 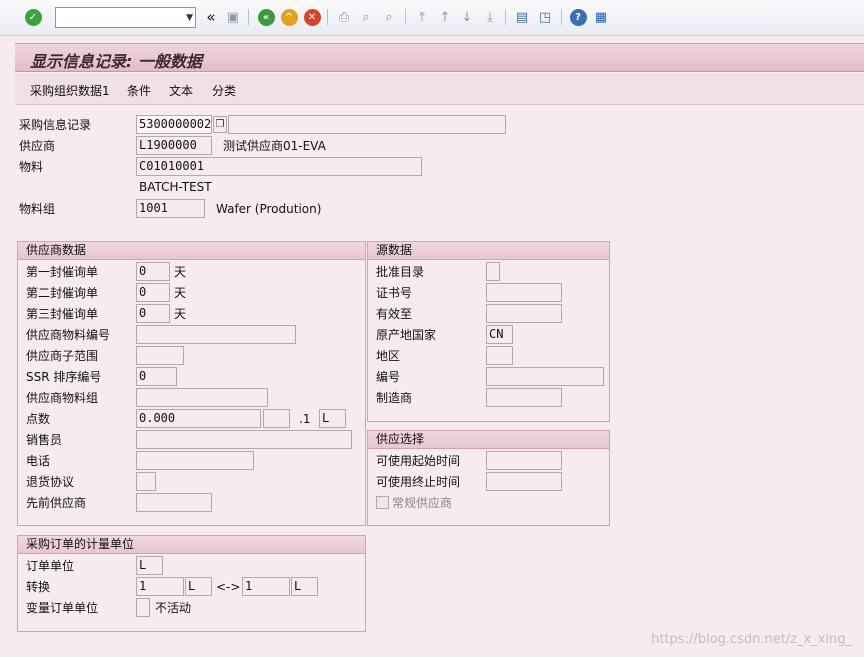 I want to click on manufacturer-field, so click(x=524, y=397).